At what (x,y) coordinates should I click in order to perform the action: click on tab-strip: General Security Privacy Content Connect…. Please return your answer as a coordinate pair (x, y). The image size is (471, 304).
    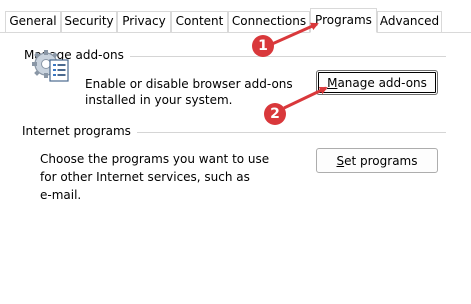
    Looking at the image, I should click on (235, 16).